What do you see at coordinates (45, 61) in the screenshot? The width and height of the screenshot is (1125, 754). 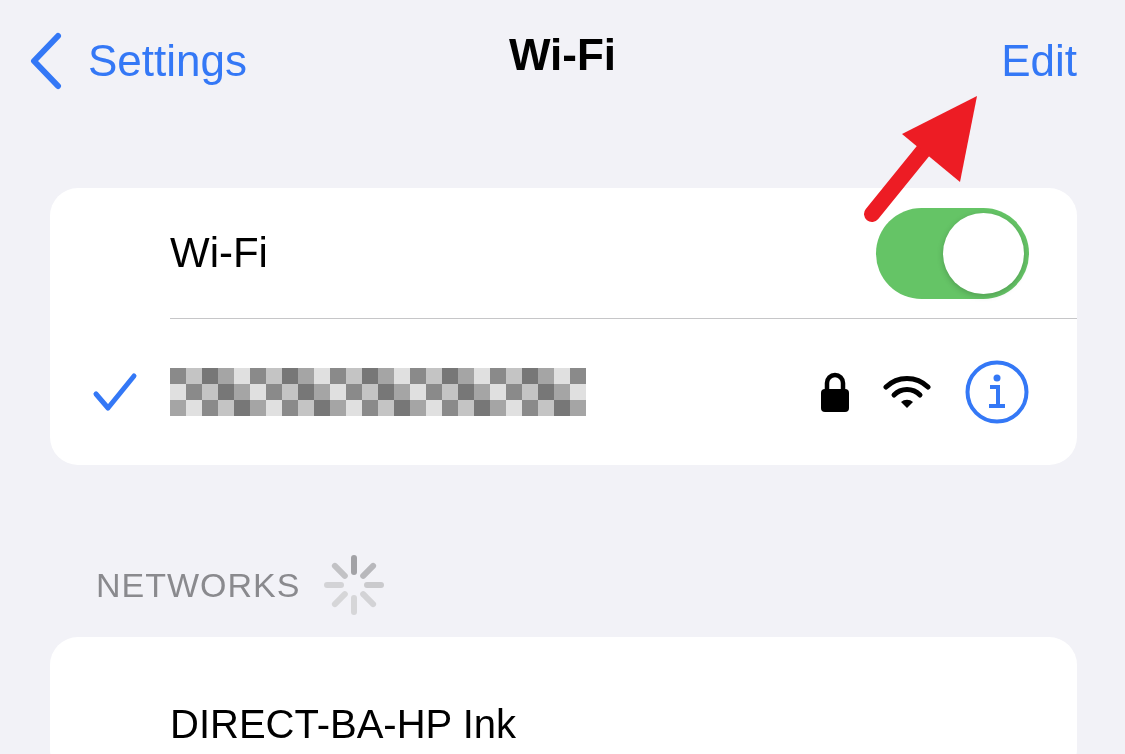 I see `back-chevron-icon` at bounding box center [45, 61].